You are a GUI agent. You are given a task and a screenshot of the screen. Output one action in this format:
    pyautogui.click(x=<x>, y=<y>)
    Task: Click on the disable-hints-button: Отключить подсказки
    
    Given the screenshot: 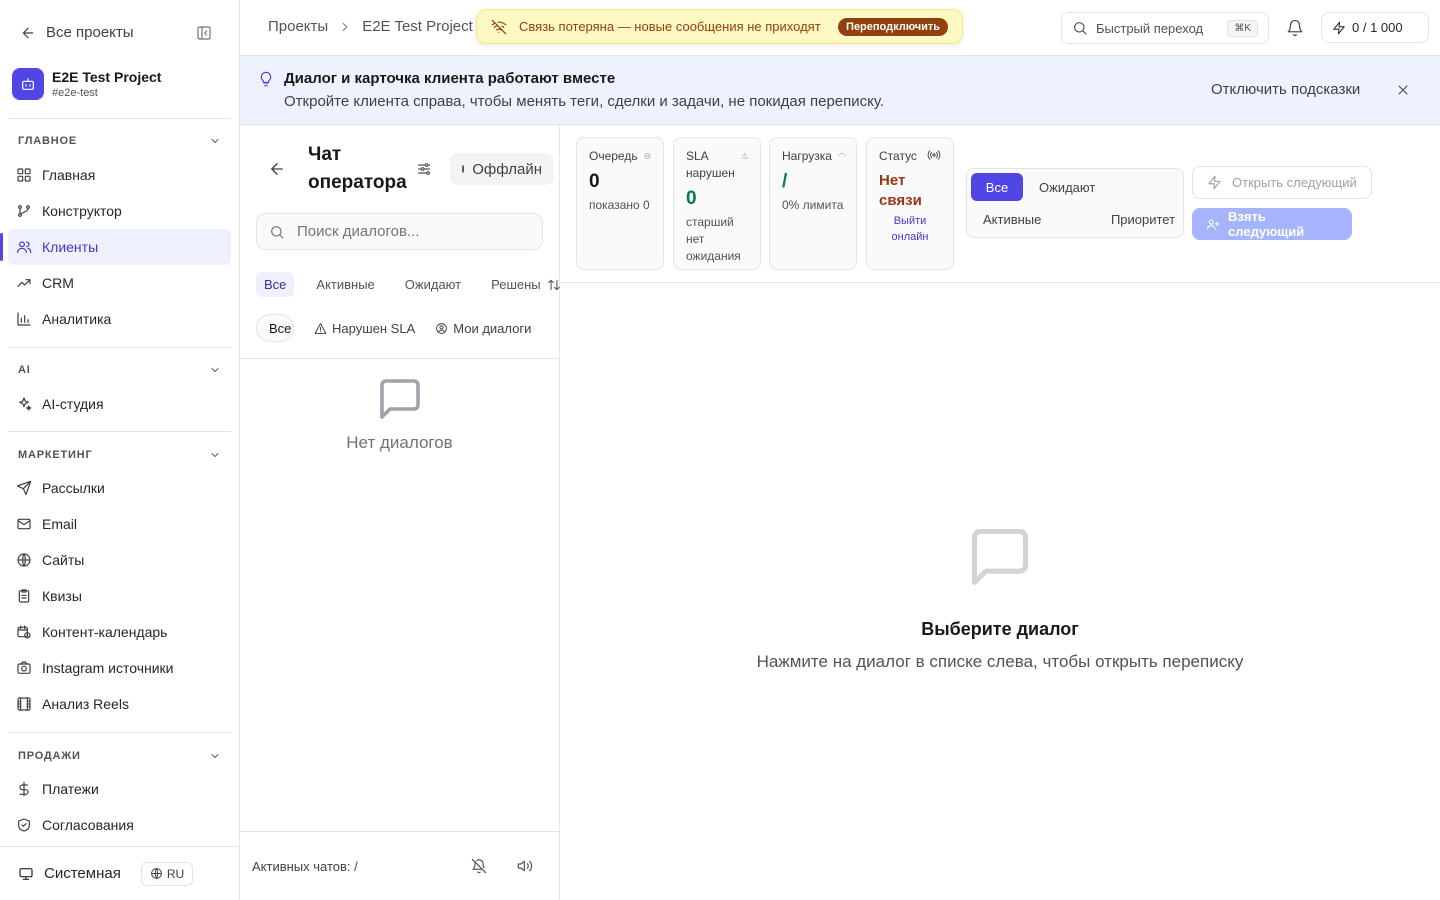 What is the action you would take?
    pyautogui.click(x=1285, y=89)
    